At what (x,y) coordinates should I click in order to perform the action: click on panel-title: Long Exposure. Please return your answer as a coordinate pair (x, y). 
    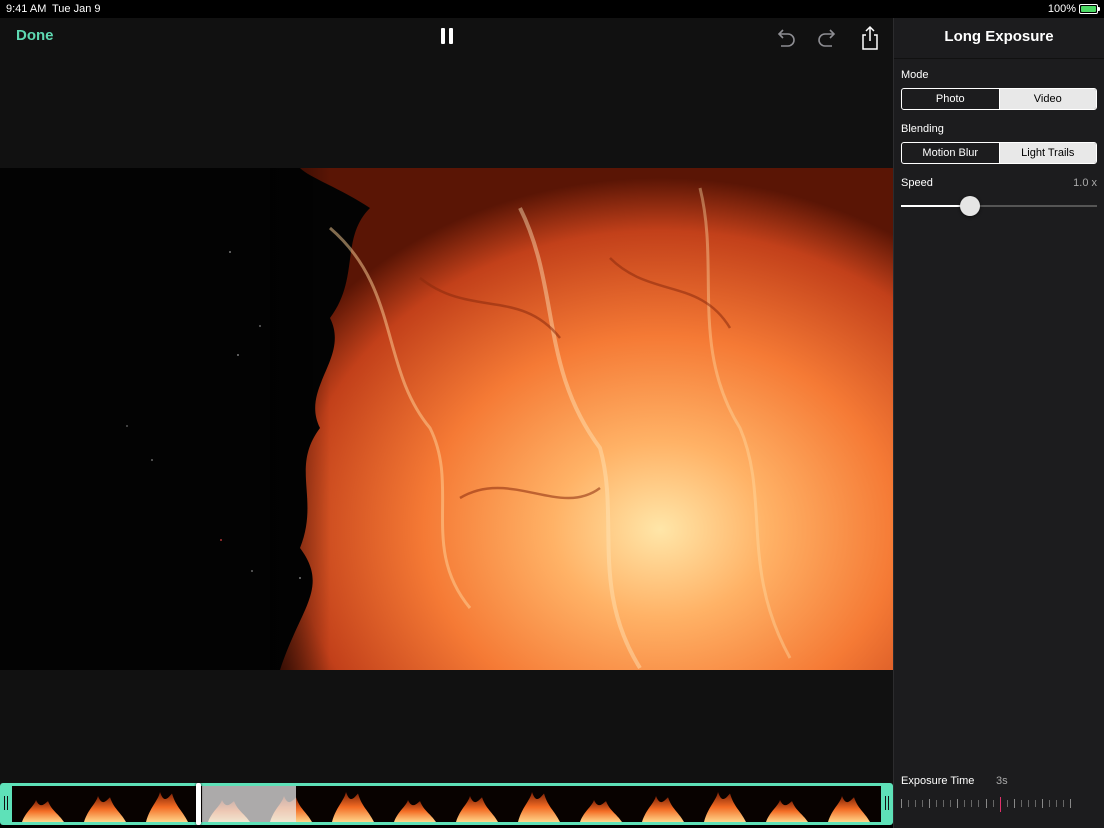
    Looking at the image, I should click on (999, 36).